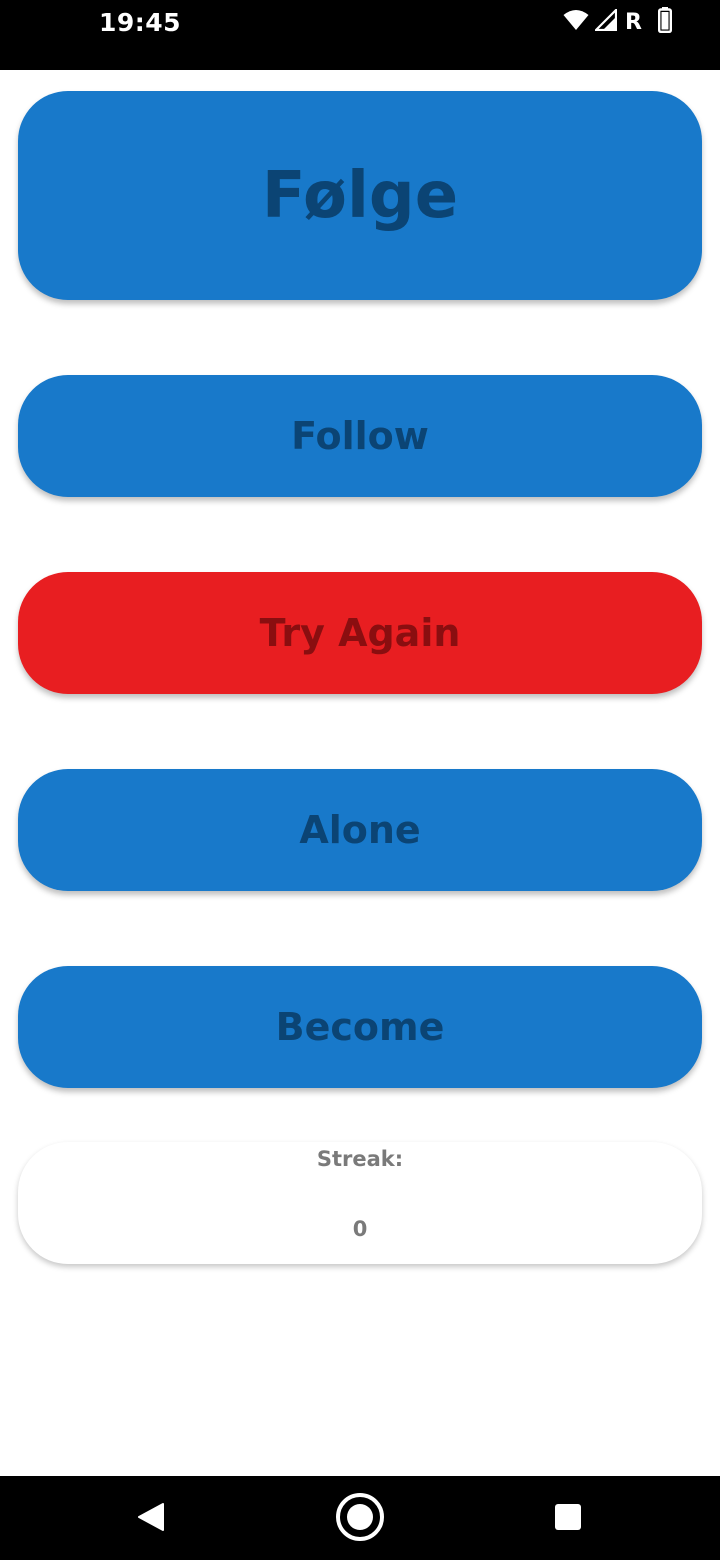 The height and width of the screenshot is (1560, 720). I want to click on home-icon, so click(360, 1519).